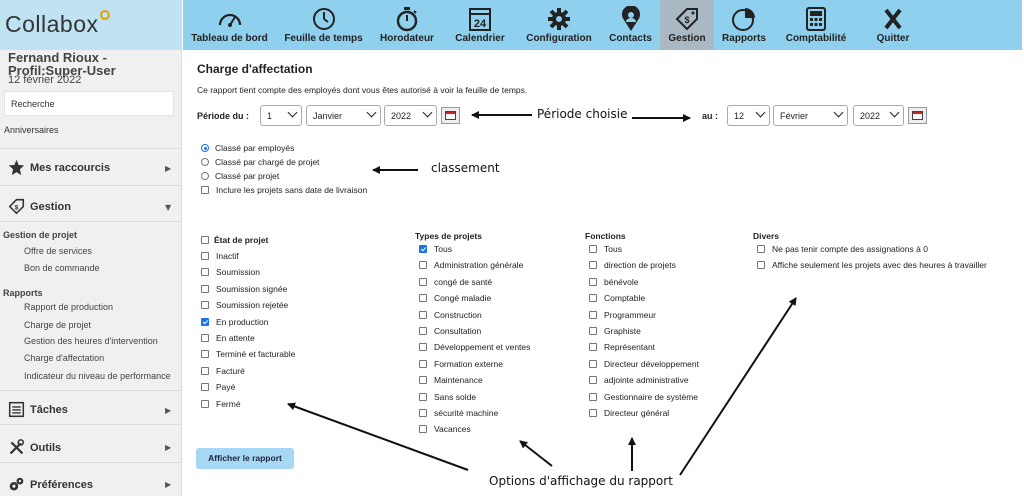 This screenshot has width=1024, height=496. Describe the element at coordinates (323, 25) in the screenshot. I see `nav-feuille-de-temps: Feuille de temps` at that location.